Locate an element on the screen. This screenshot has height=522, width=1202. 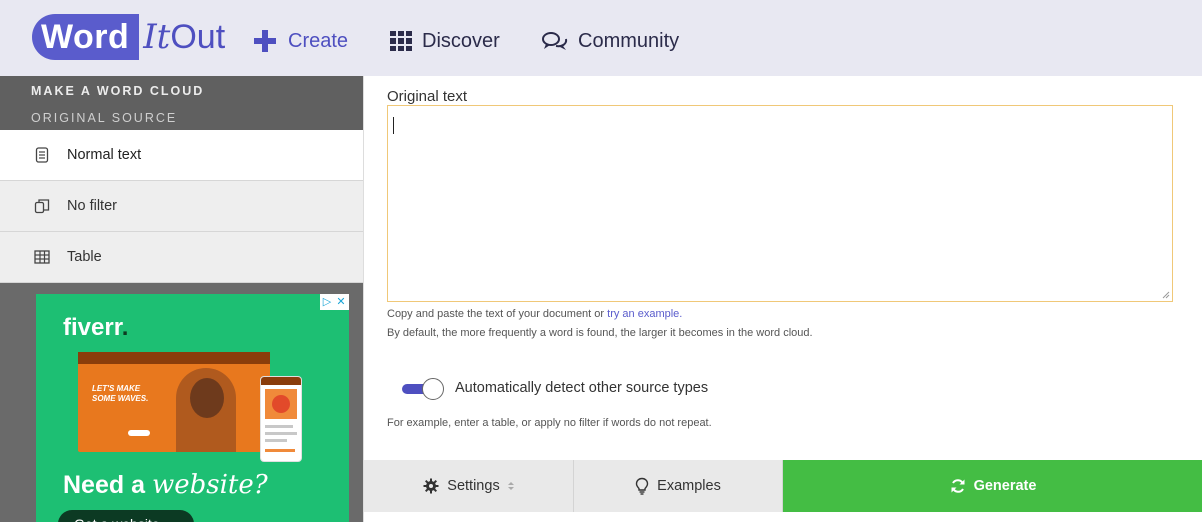
auto-detect-toggle is located at coordinates (424, 389).